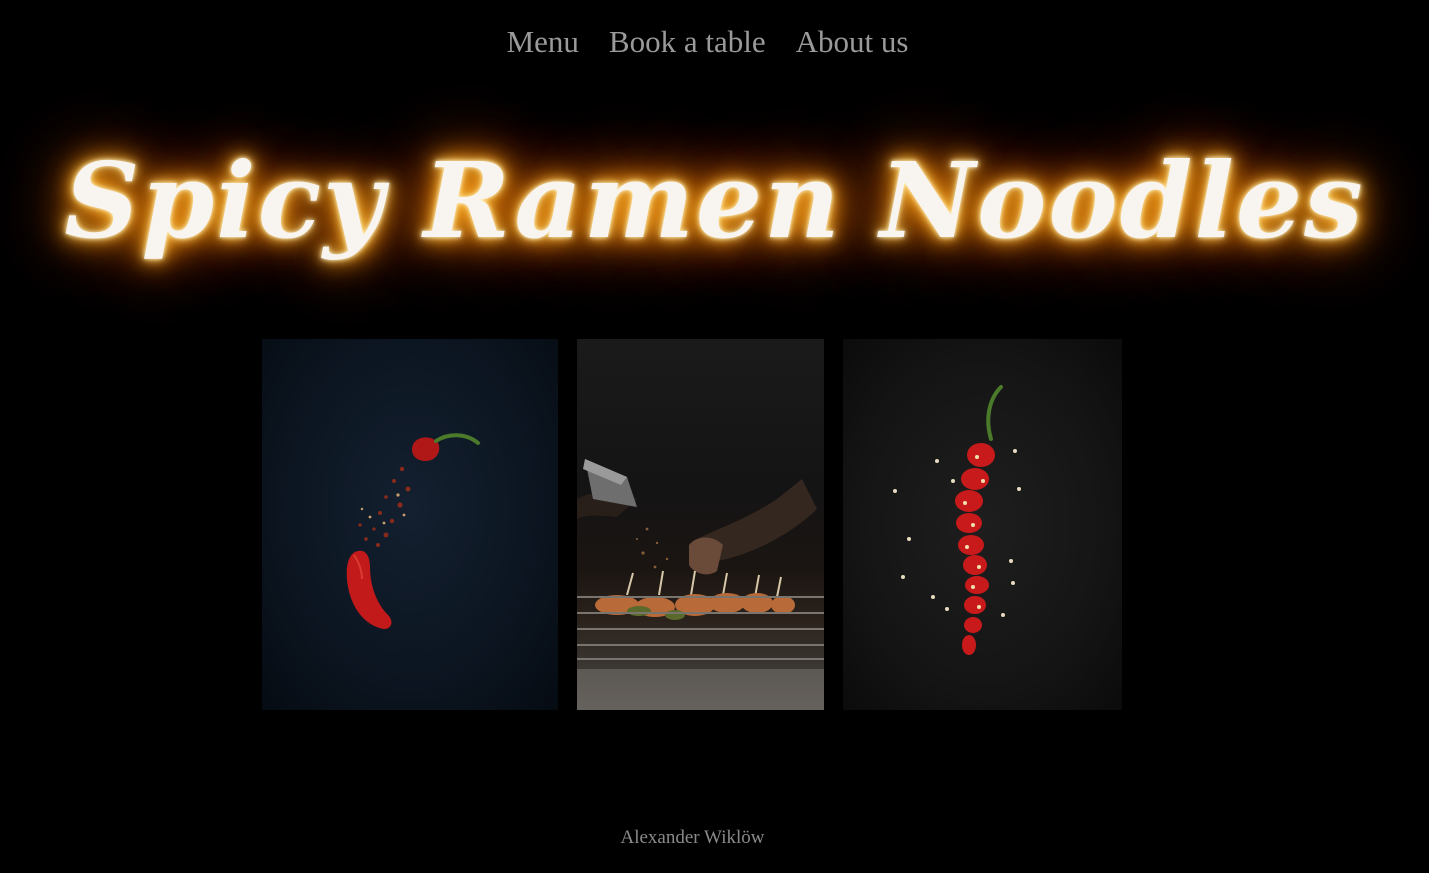 The image size is (1429, 873). What do you see at coordinates (413, 531) in the screenshot?
I see `chili-pepper-illustration` at bounding box center [413, 531].